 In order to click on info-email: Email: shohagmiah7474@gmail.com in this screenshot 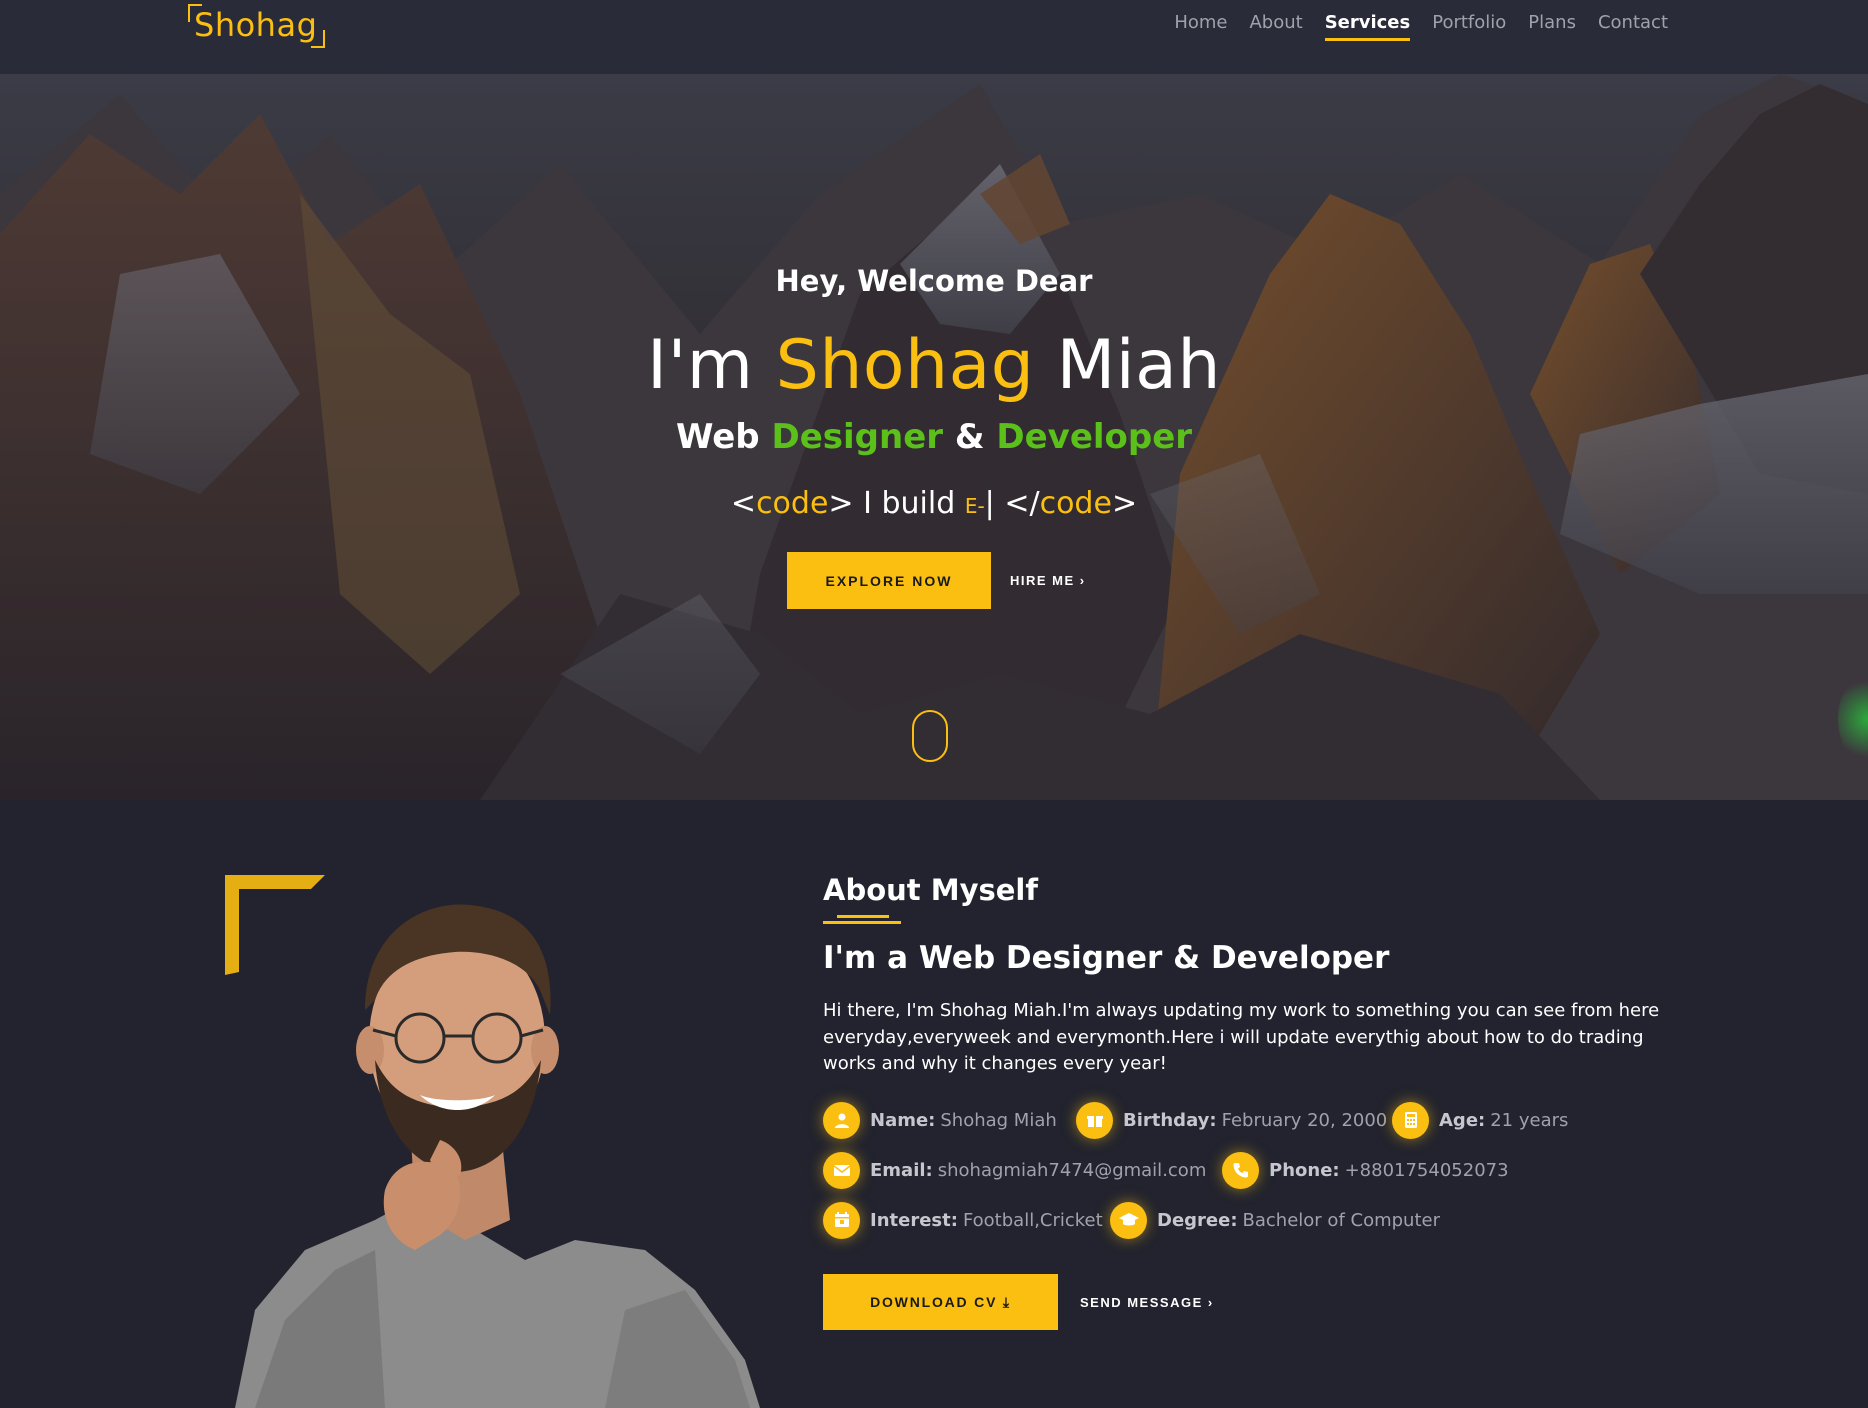, I will do `click(1014, 1170)`.